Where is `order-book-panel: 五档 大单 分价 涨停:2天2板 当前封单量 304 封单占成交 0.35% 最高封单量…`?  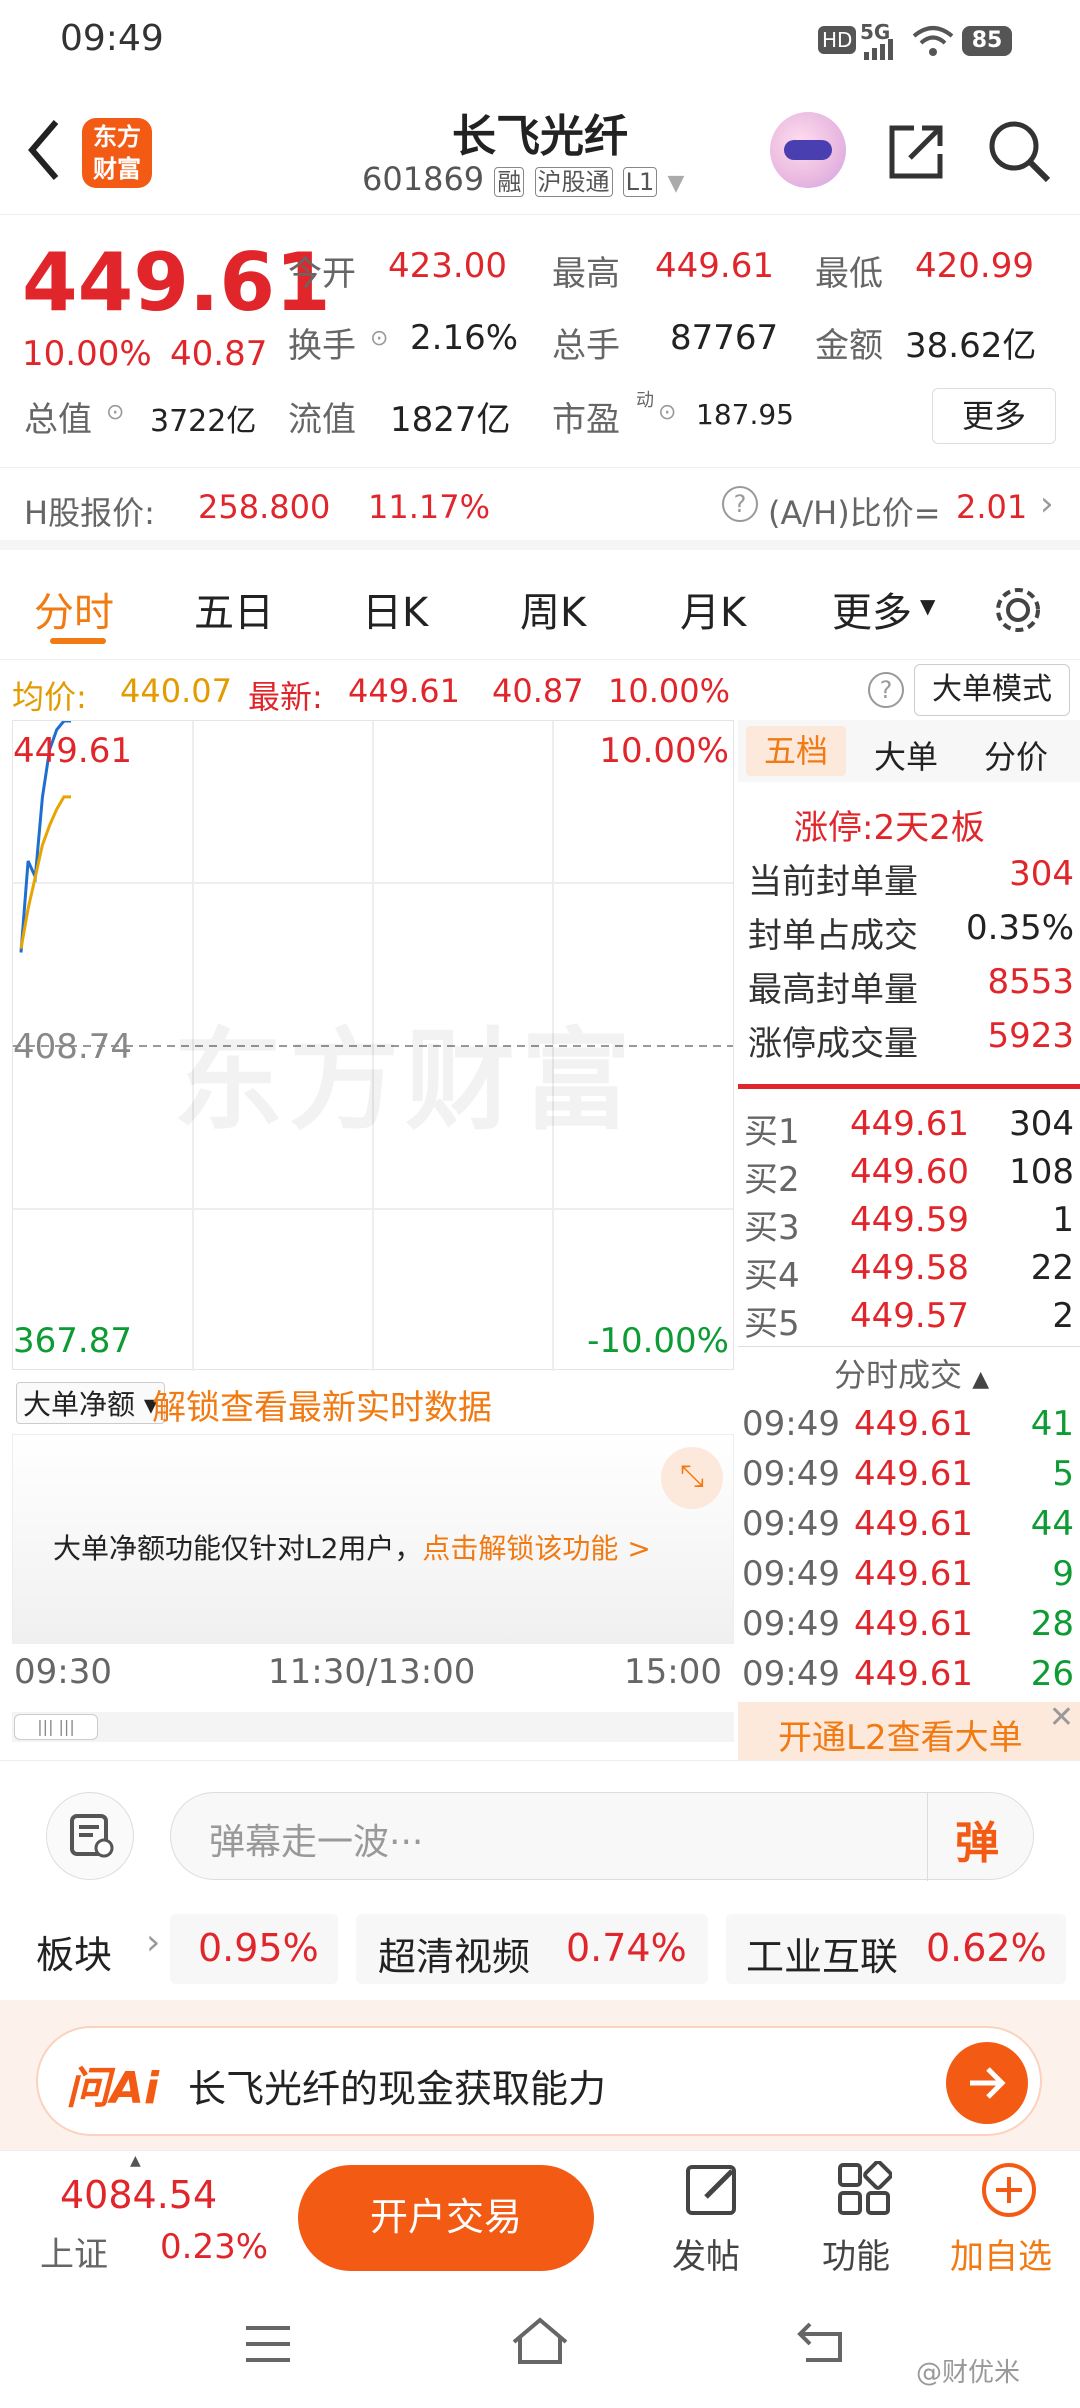
order-book-panel: 五档 大单 分价 涨停:2天2板 当前封单量 304 封单占成交 0.35% 最高封单量… is located at coordinates (909, 1240).